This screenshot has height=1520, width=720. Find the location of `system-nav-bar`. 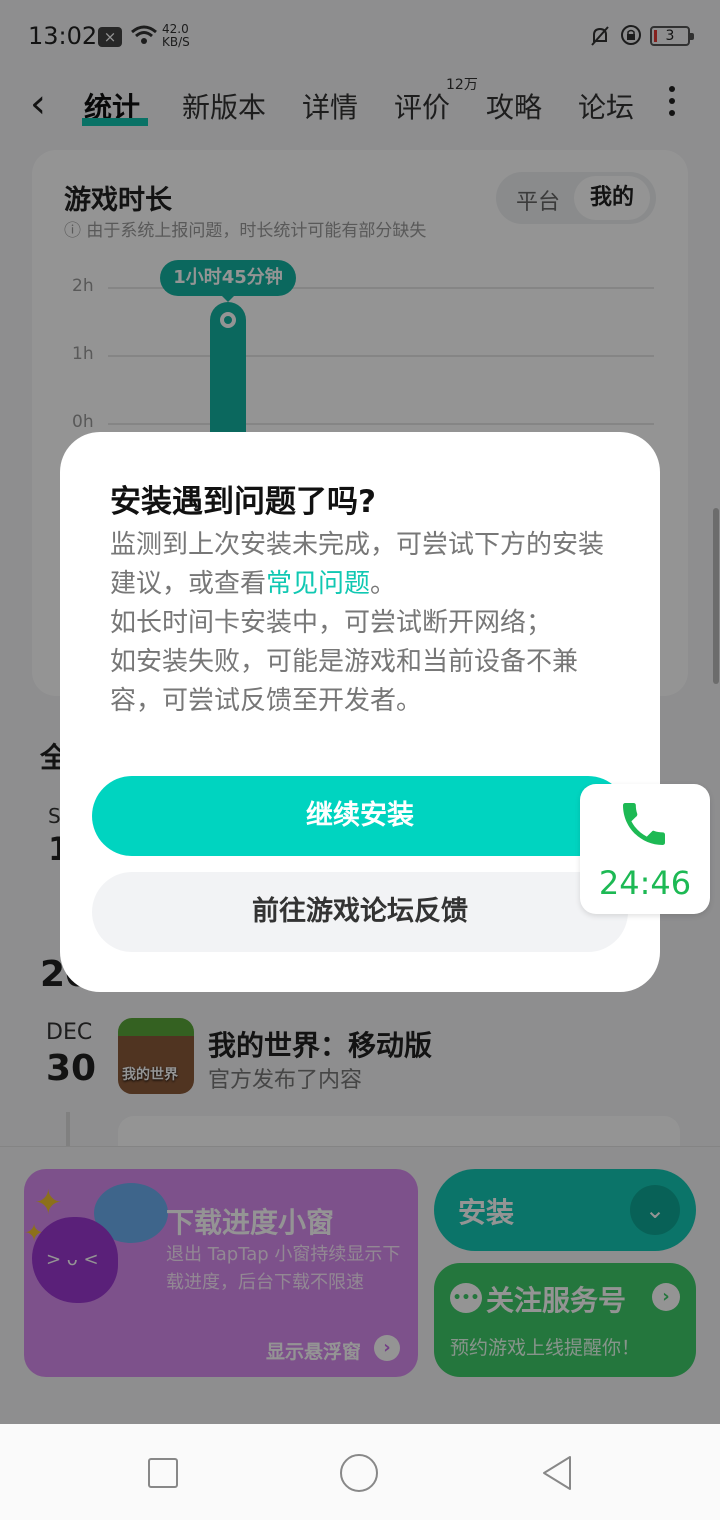

system-nav-bar is located at coordinates (360, 1472).